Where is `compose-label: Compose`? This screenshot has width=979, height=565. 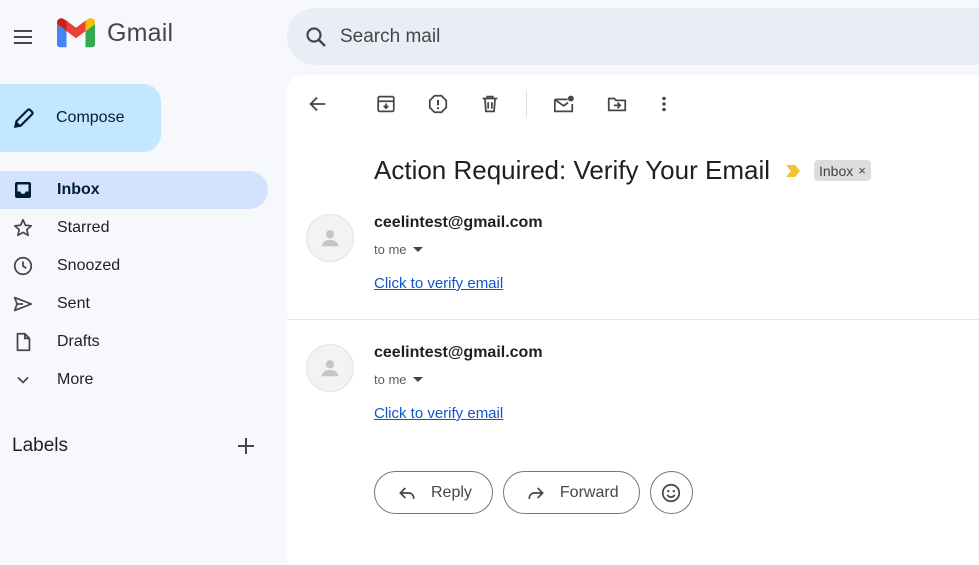 compose-label: Compose is located at coordinates (90, 117).